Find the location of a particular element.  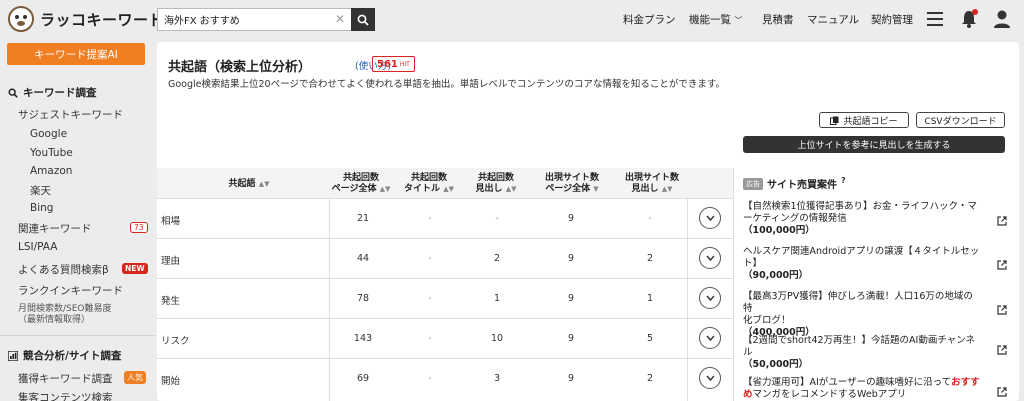

cell-count-page: 21 is located at coordinates (363, 218).